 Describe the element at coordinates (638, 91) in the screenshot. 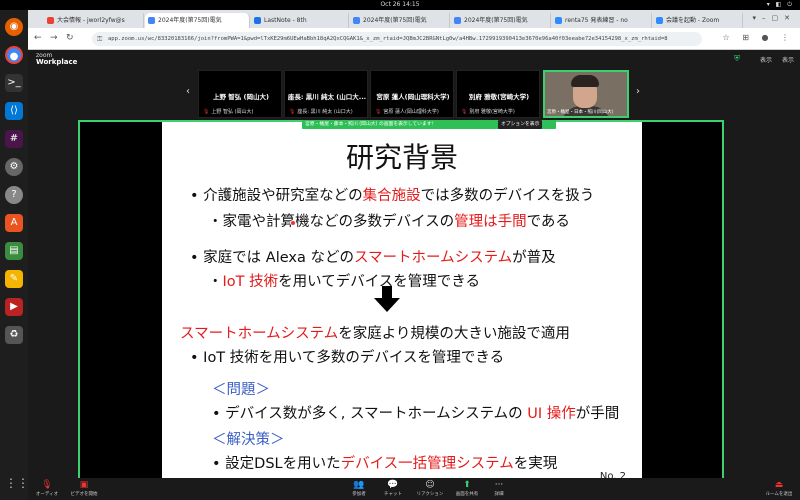

I see `gallery-next-icon: ›` at that location.